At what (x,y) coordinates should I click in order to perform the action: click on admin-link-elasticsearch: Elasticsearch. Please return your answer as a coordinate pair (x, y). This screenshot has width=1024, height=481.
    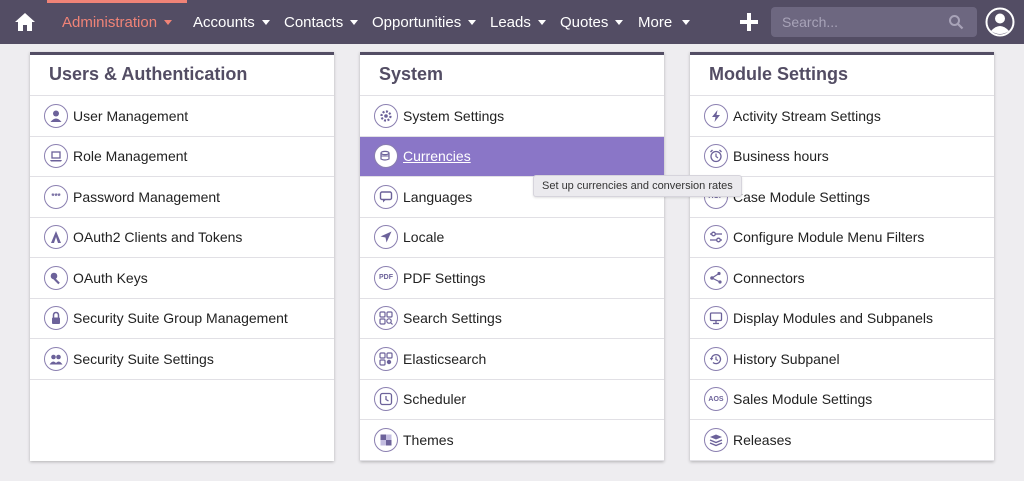
    Looking at the image, I should click on (512, 359).